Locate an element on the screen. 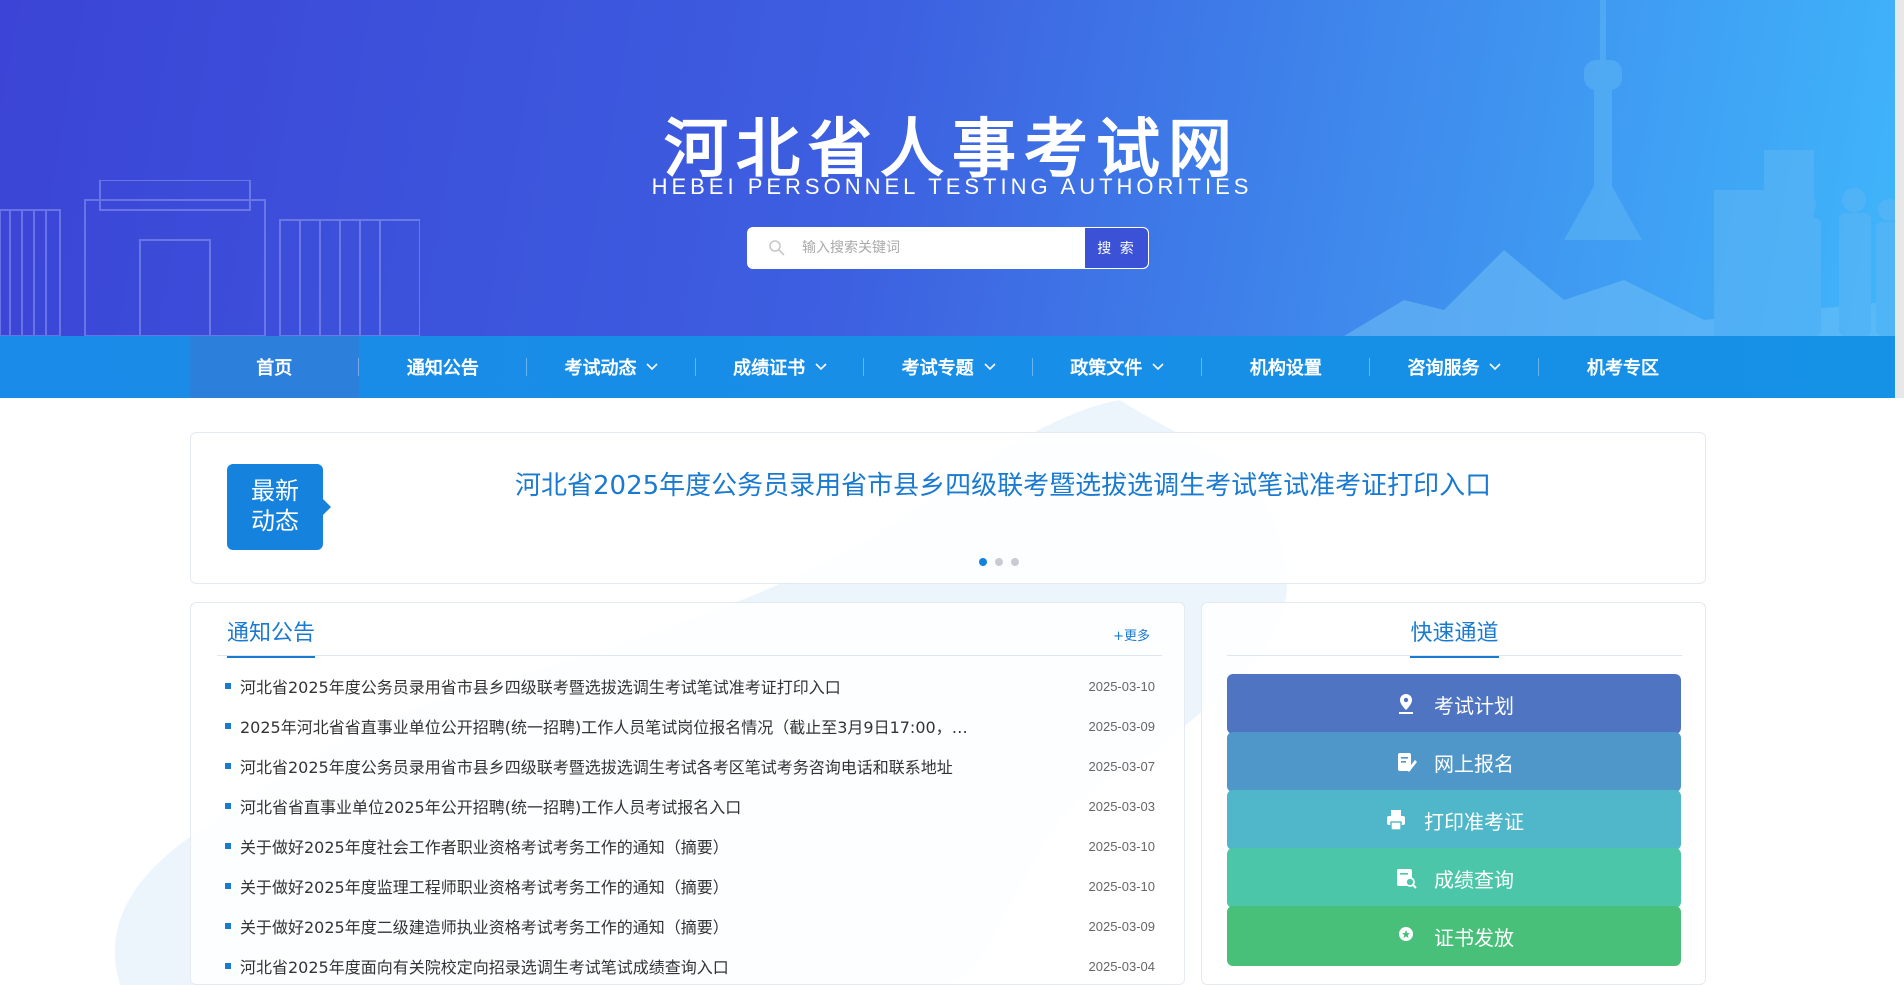 This screenshot has width=1904, height=985. nav-item: 考试动态 is located at coordinates (611, 367).